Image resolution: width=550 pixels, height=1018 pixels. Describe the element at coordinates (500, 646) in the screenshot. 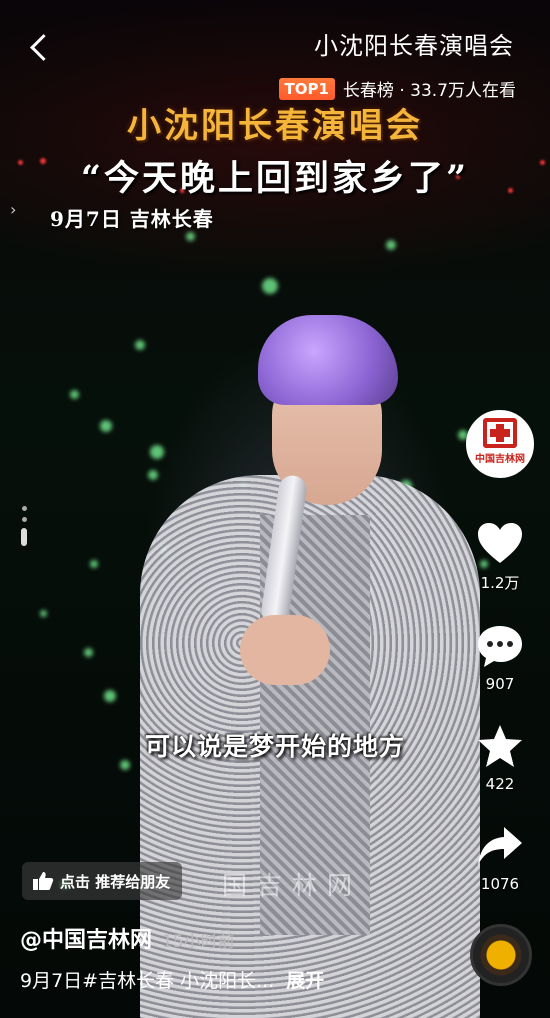

I see `comment-icon` at that location.